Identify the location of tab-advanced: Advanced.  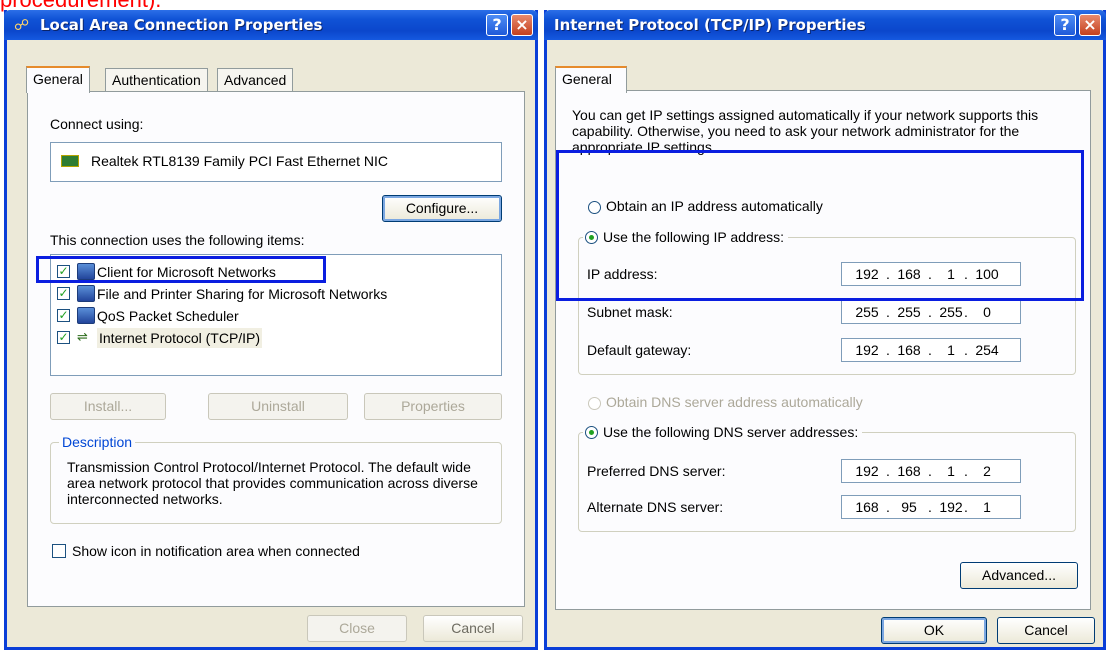
(255, 80).